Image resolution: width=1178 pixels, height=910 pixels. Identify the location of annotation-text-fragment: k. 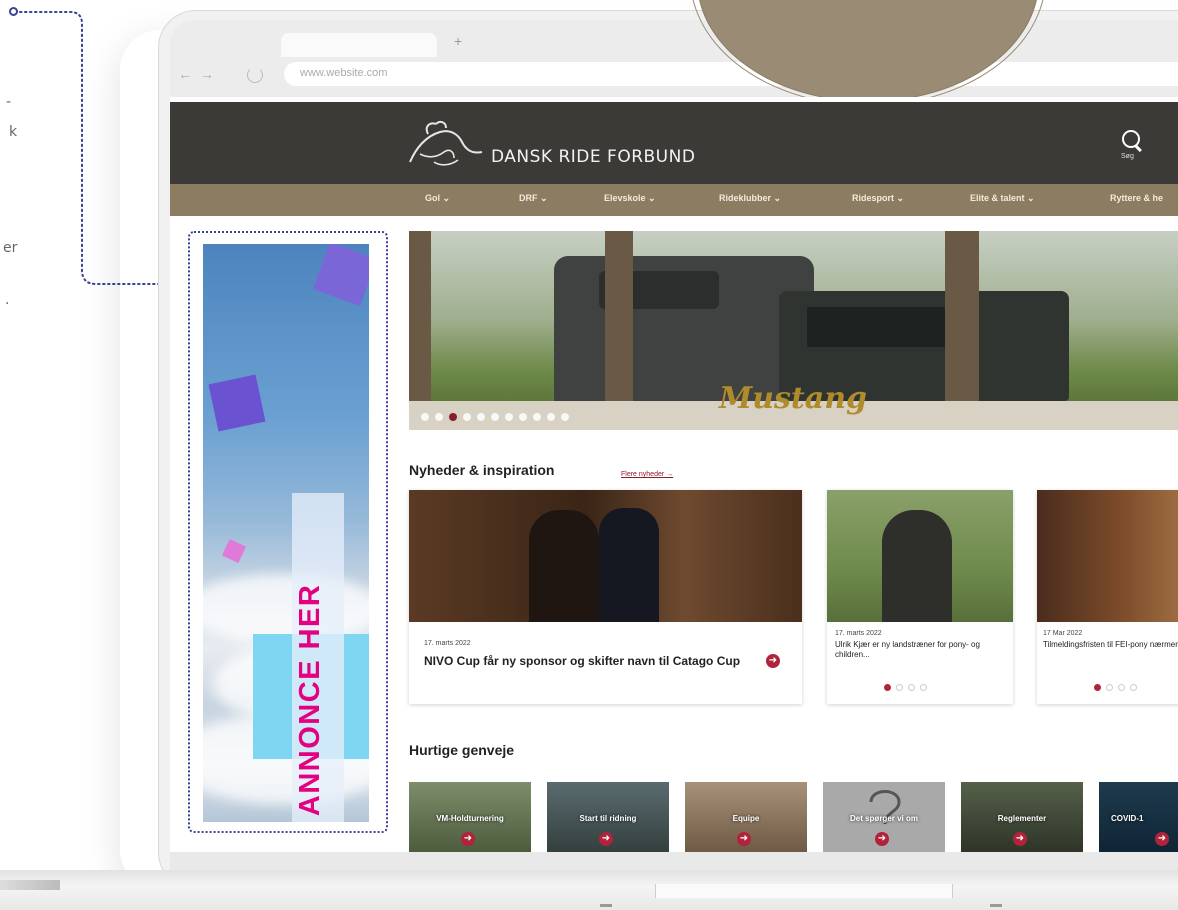
(13, 132).